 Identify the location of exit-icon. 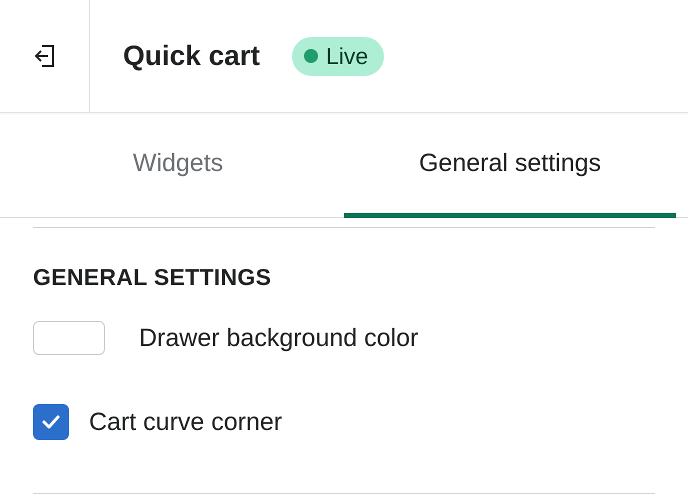
(44, 56).